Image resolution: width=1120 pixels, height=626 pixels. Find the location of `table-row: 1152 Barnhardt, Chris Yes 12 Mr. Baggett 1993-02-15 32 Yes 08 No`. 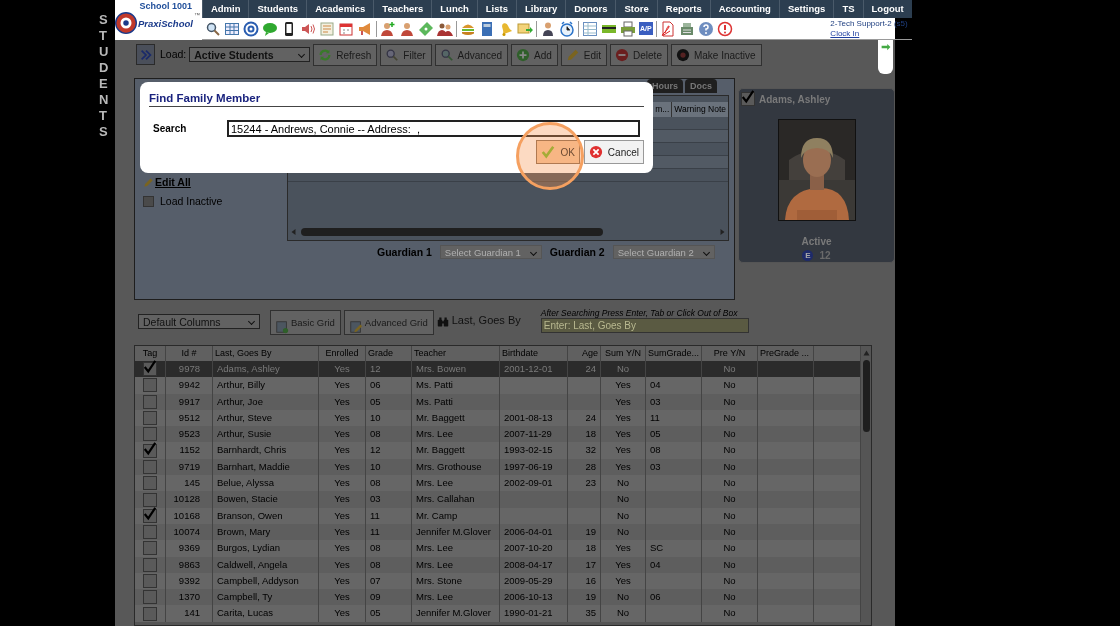

table-row: 1152 Barnhardt, Chris Yes 12 Mr. Baggett 1993-02-15 32 Yes 08 No is located at coordinates (498, 450).